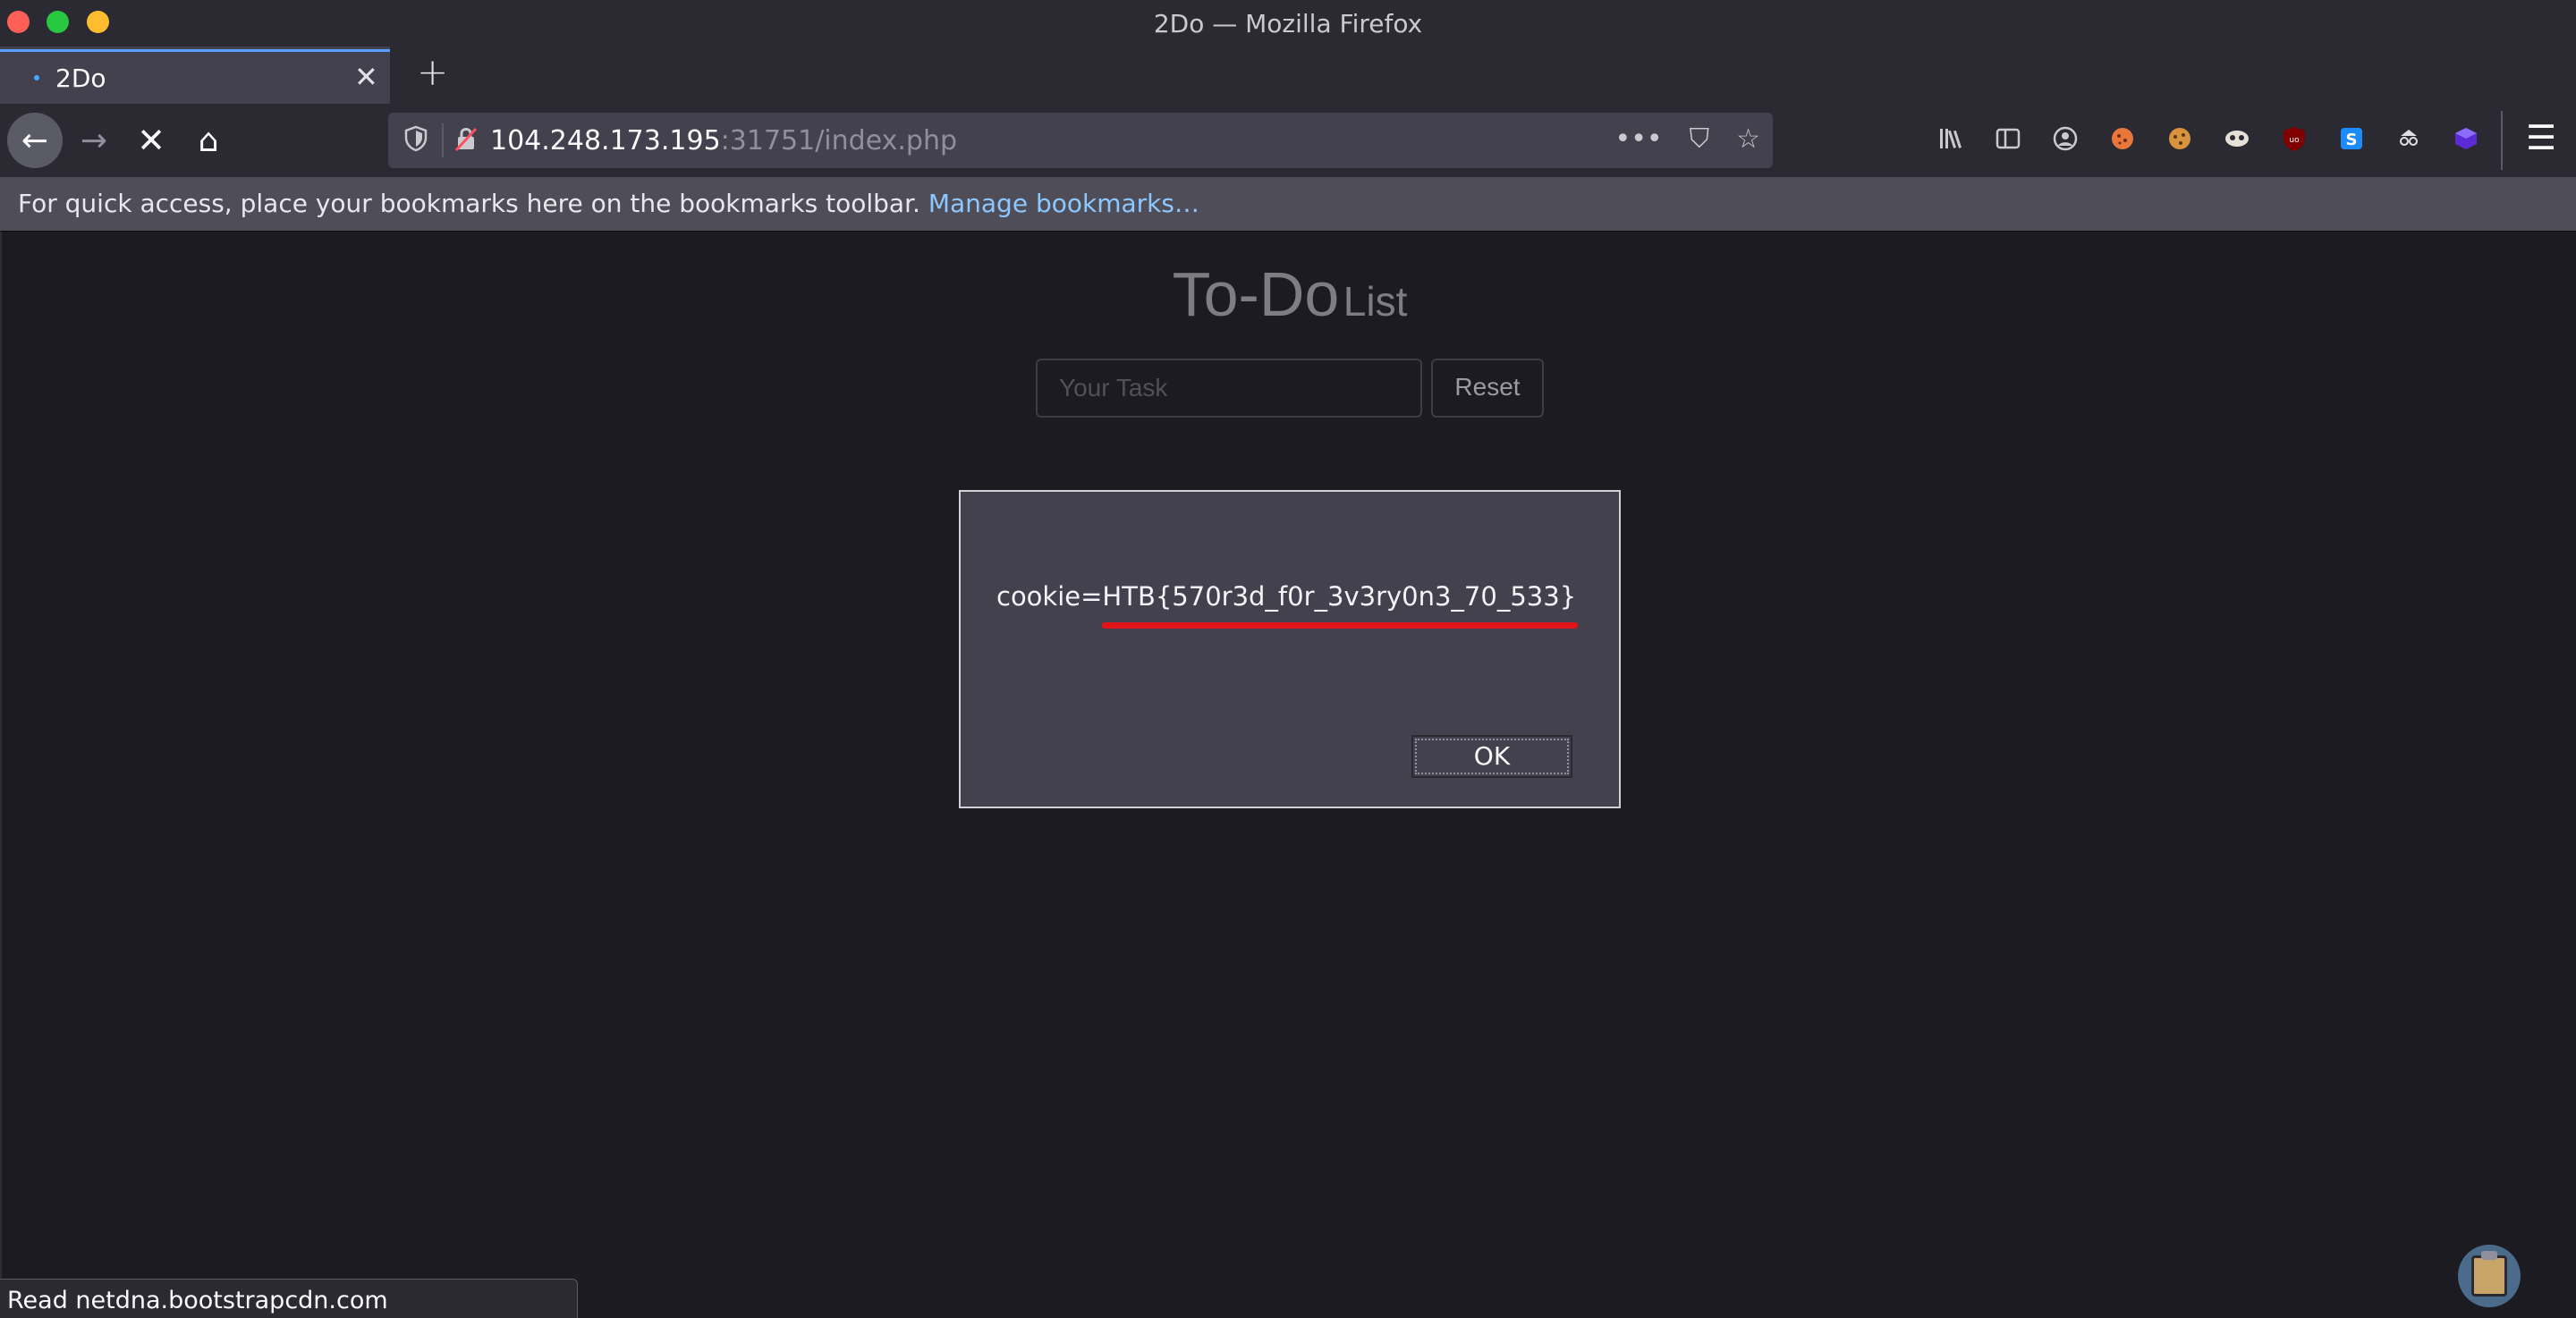 This screenshot has height=1318, width=2576. What do you see at coordinates (36, 78) in the screenshot?
I see `loading-dot-icon` at bounding box center [36, 78].